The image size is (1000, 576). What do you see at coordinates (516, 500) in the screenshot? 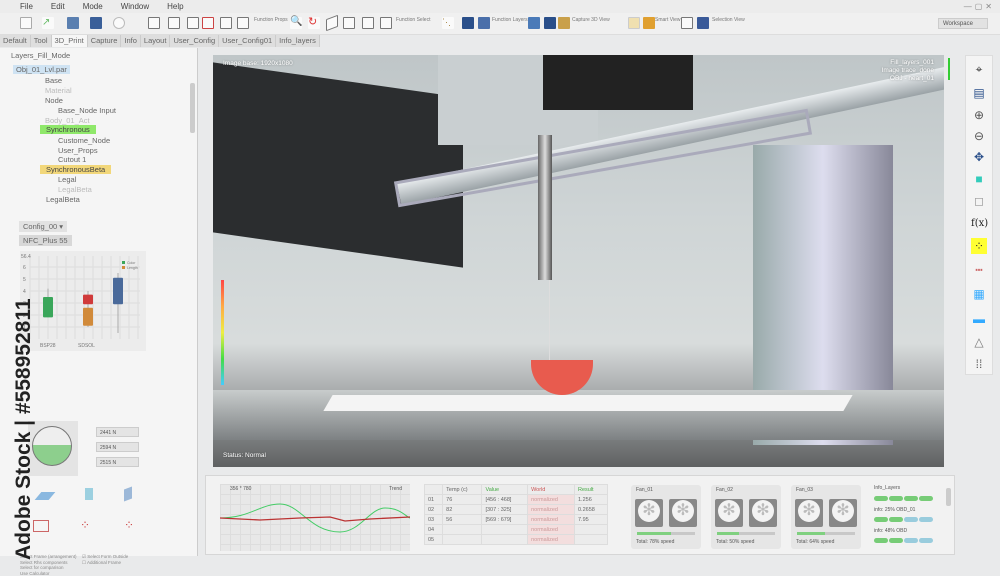
I see `table-row: 0176[456 : 468]normalized1.256` at bounding box center [516, 500].